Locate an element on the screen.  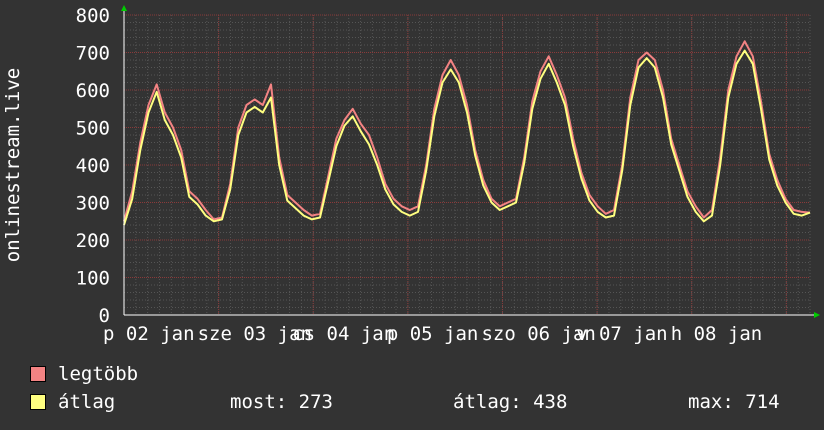
legend-label-max: legtöbb is located at coordinates (98, 374).